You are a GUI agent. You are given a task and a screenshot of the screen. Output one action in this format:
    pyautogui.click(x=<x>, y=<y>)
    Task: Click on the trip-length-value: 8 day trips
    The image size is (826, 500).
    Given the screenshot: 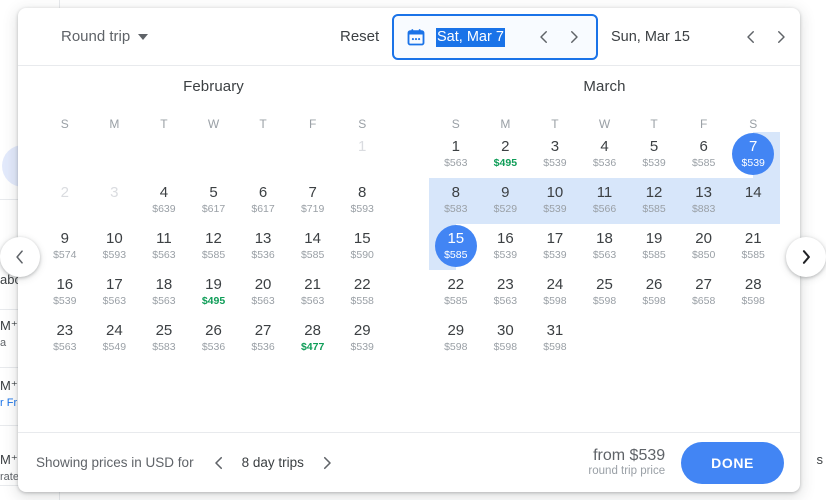 What is the action you would take?
    pyautogui.click(x=272, y=462)
    